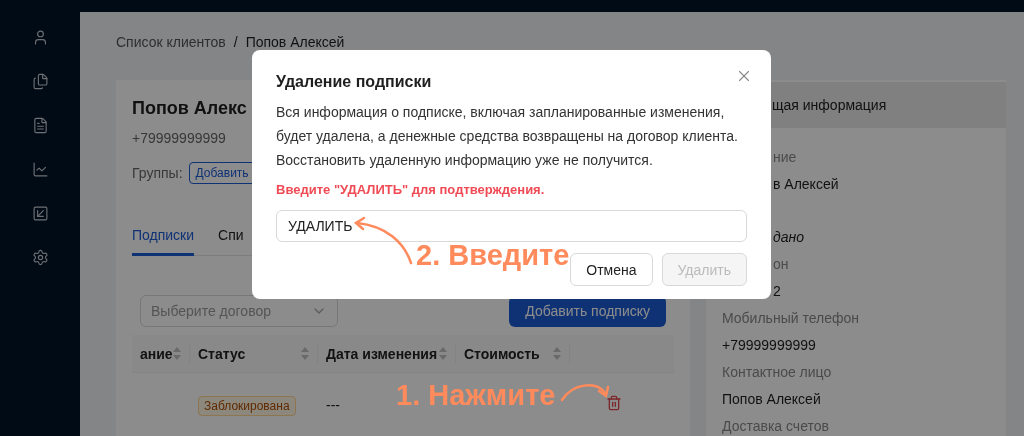 This screenshot has width=1024, height=436. Describe the element at coordinates (614, 402) in the screenshot. I see `delete-icon` at that location.